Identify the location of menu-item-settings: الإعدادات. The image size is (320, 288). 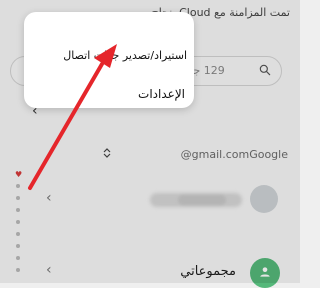
(161, 94).